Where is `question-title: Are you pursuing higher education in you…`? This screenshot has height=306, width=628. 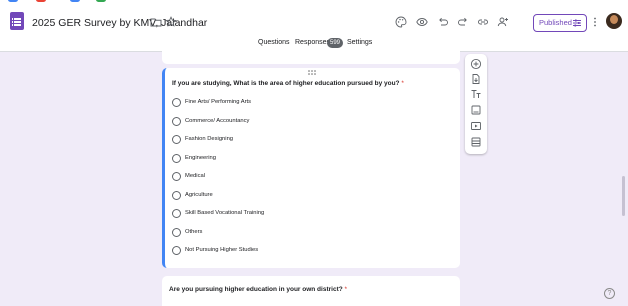 question-title: Are you pursuing higher education in you… is located at coordinates (258, 289).